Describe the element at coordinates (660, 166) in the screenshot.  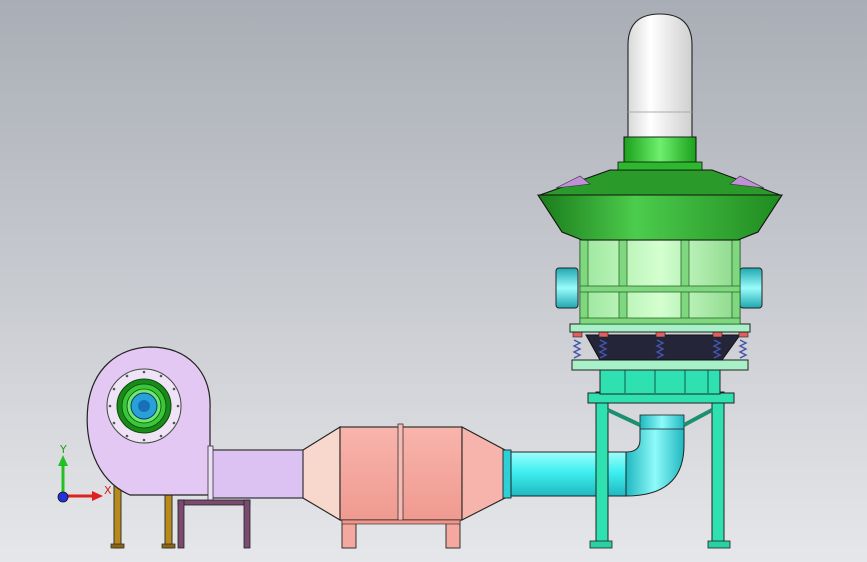
I see `tower-collar-cap` at that location.